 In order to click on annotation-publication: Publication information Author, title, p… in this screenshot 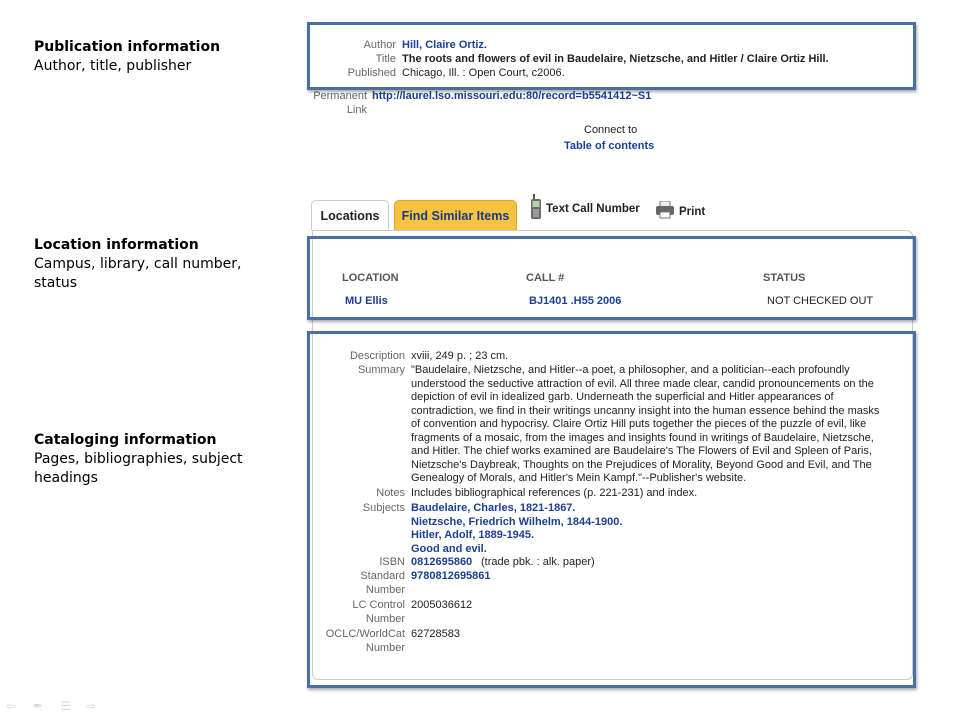, I will do `click(127, 57)`.